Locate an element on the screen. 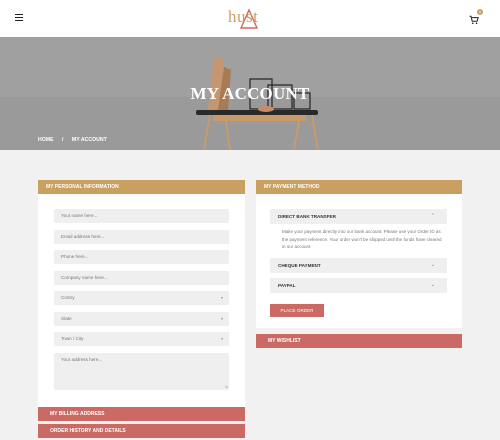 This screenshot has height=440, width=500. chevron-up-icon: ⌃ is located at coordinates (432, 216).